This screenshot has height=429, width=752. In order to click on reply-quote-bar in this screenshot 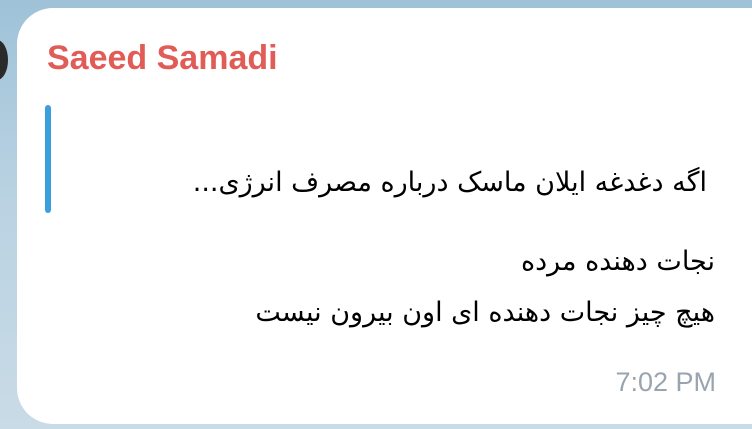, I will do `click(48, 159)`.